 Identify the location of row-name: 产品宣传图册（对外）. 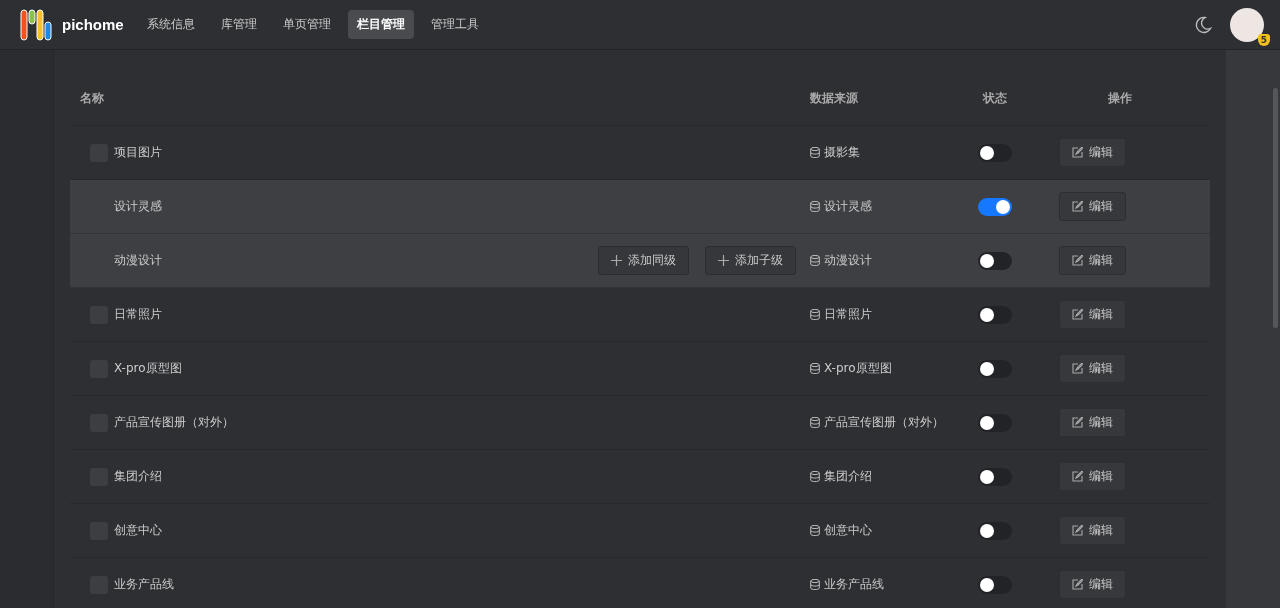
(174, 422).